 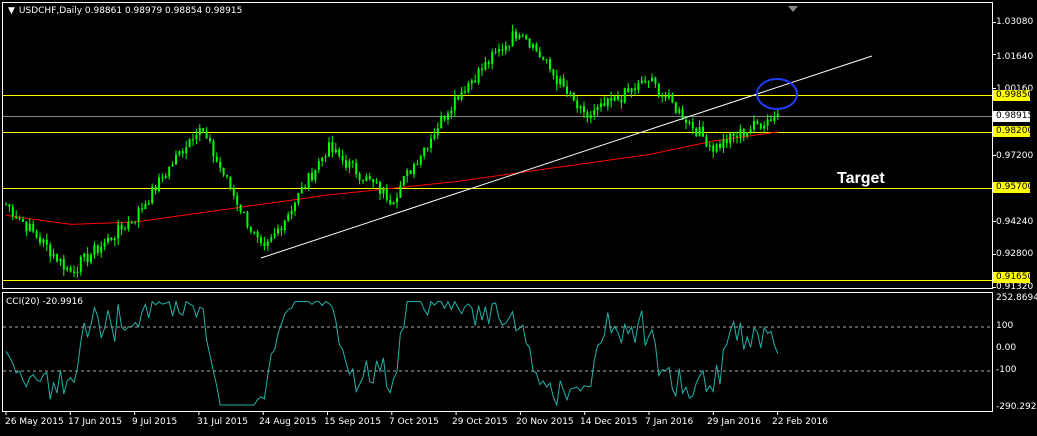 What do you see at coordinates (11, 11) in the screenshot?
I see `dropdown-triangle-icon: ▼` at bounding box center [11, 11].